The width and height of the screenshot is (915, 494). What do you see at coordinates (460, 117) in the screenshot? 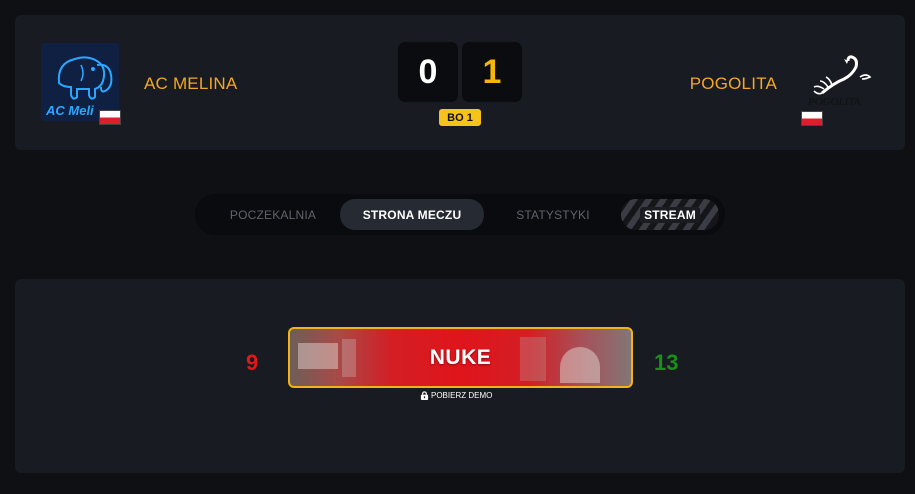
I see `match-format-badge: BO 1` at bounding box center [460, 117].